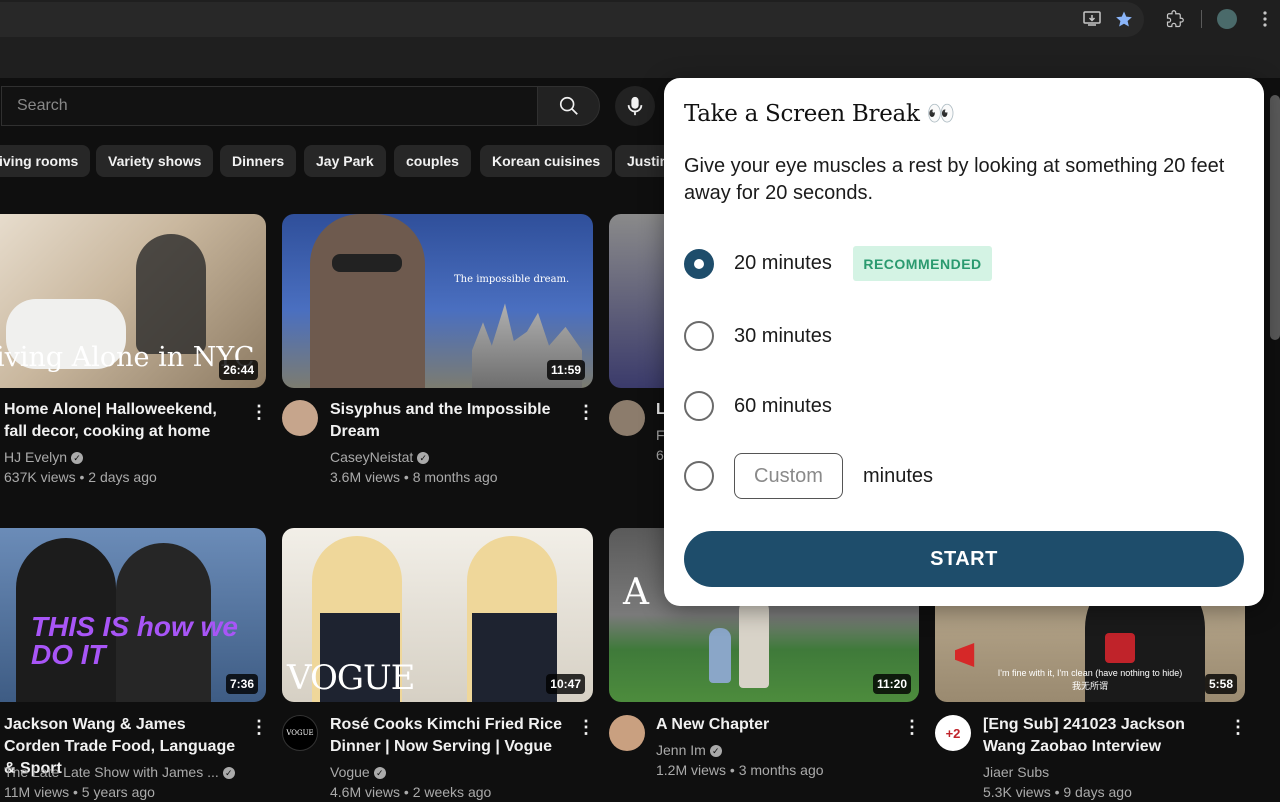 The image size is (1280, 802). I want to click on thumbnail-overlay-text: THIS IS how we DO IT, so click(134, 640).